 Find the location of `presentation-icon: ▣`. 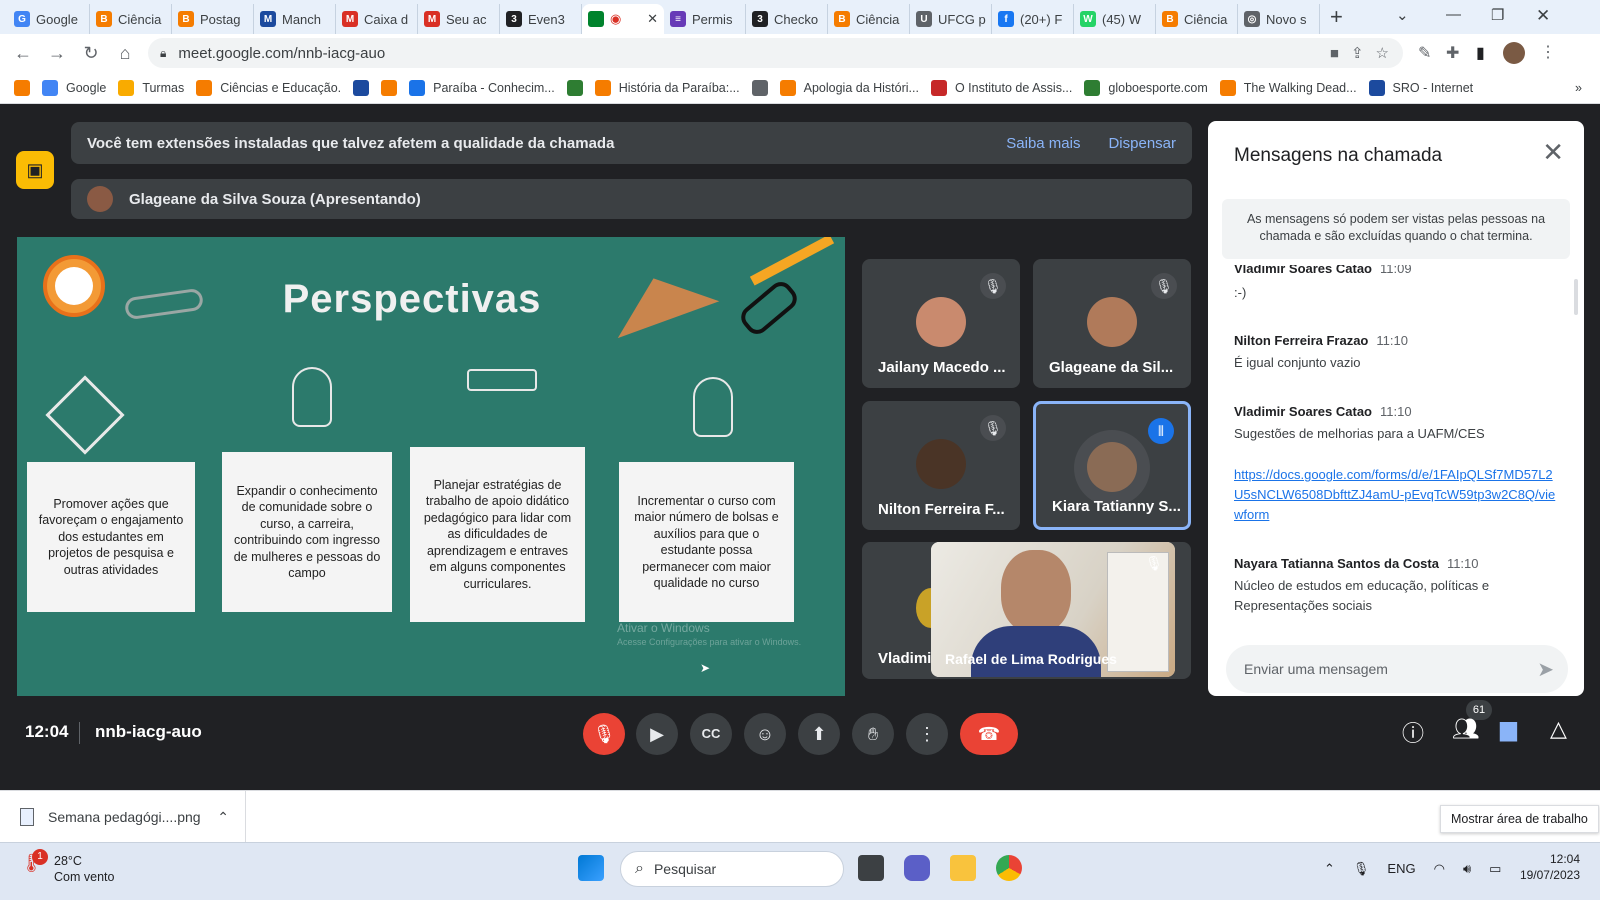

presentation-icon: ▣ is located at coordinates (35, 170).